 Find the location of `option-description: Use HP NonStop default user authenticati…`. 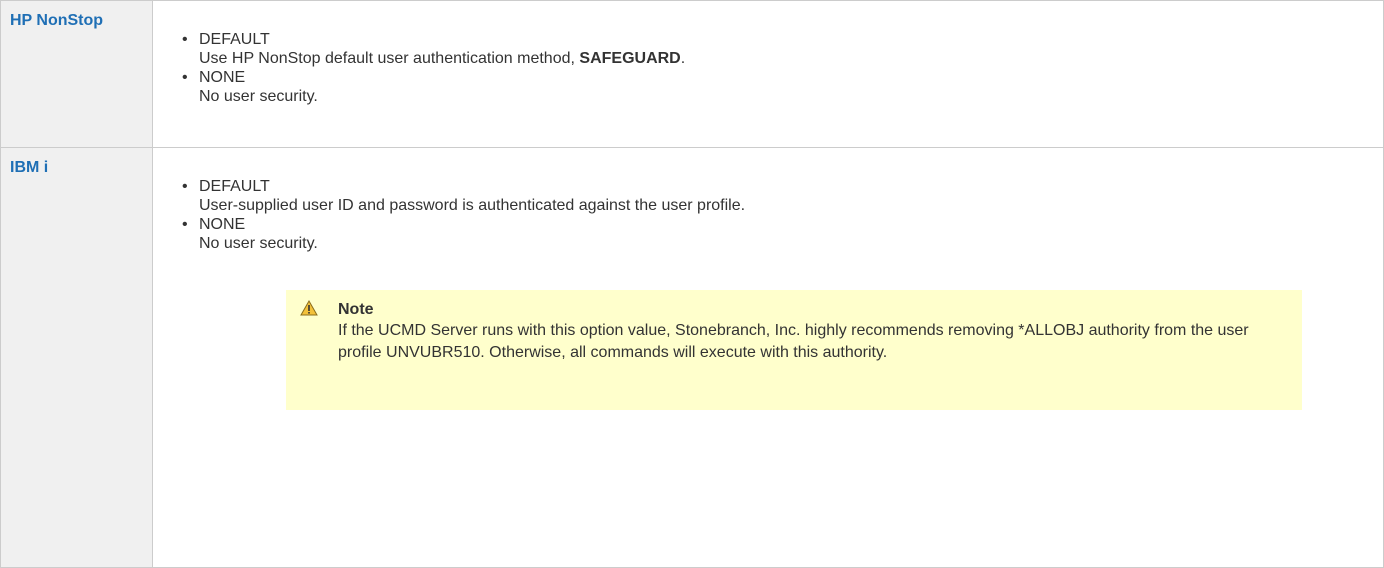

option-description: Use HP NonStop default user authenticati… is located at coordinates (442, 58).